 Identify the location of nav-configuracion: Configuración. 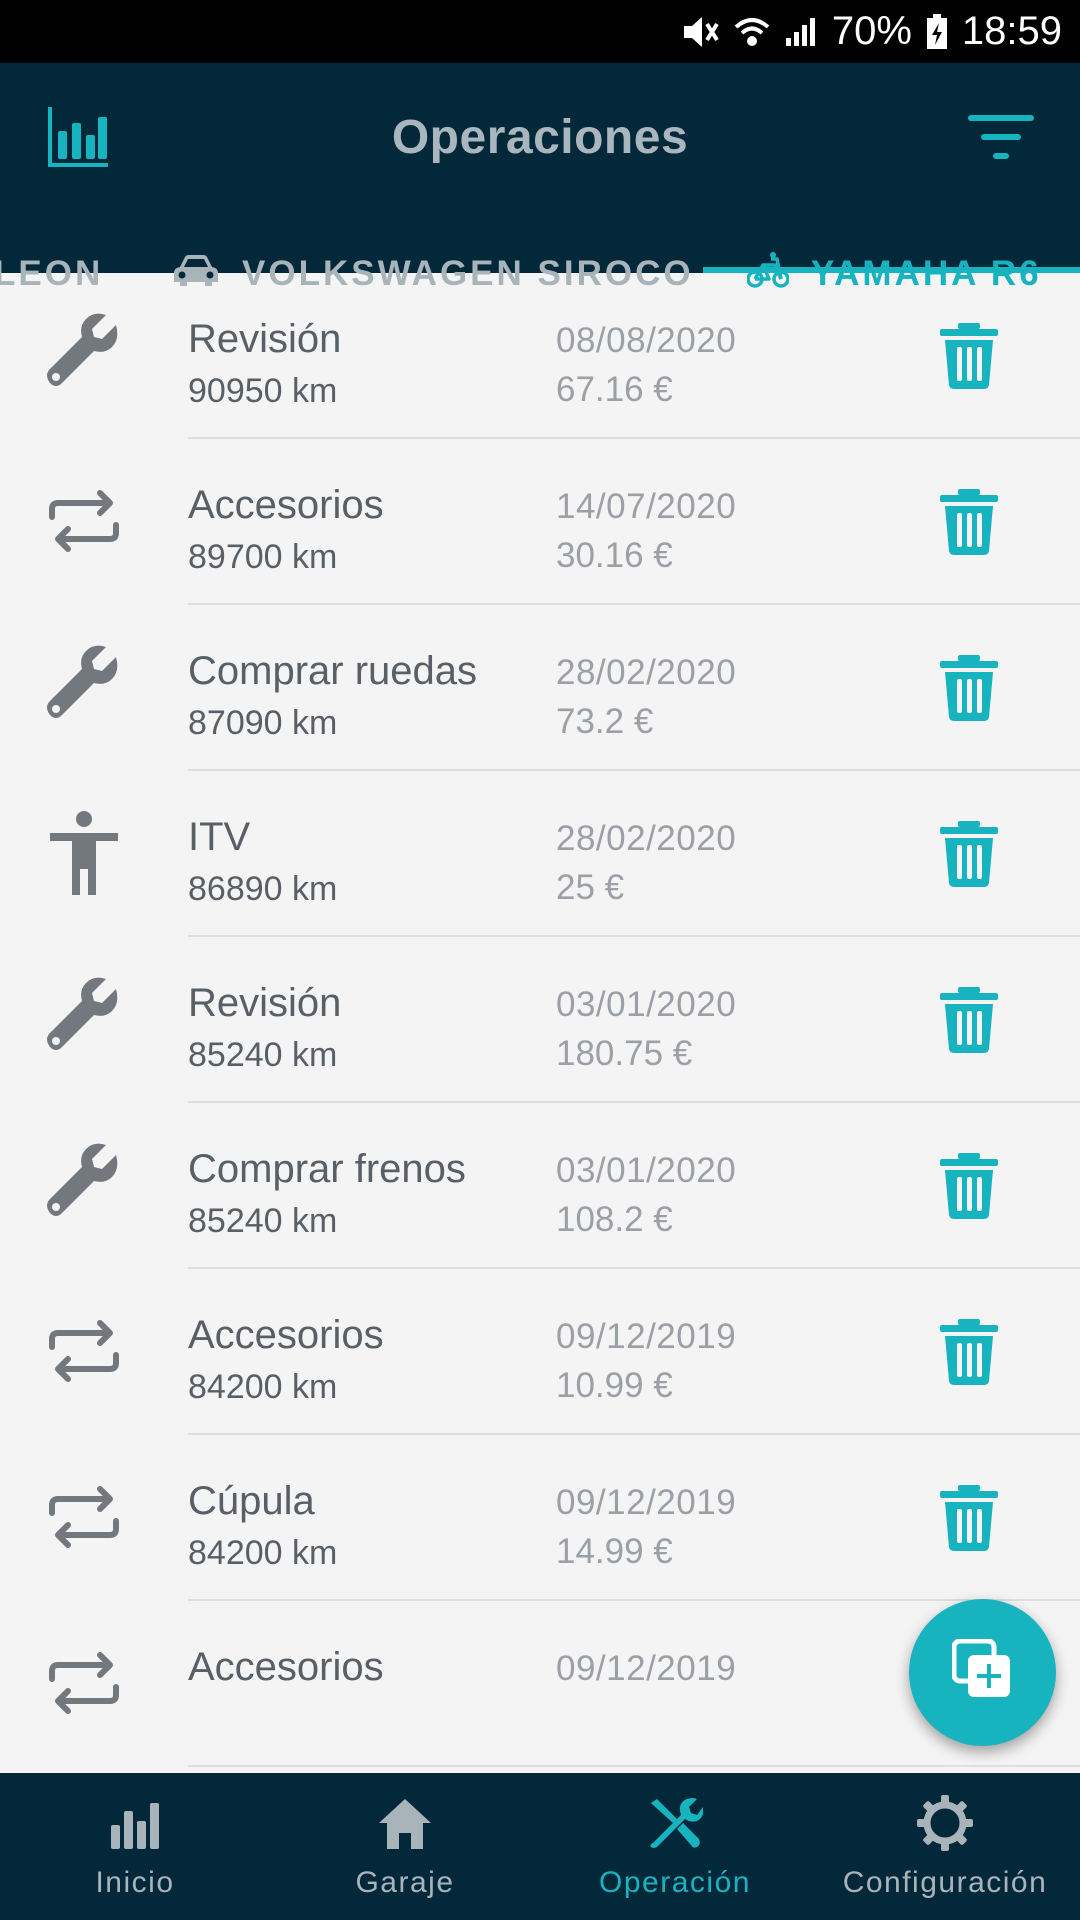
(945, 1846).